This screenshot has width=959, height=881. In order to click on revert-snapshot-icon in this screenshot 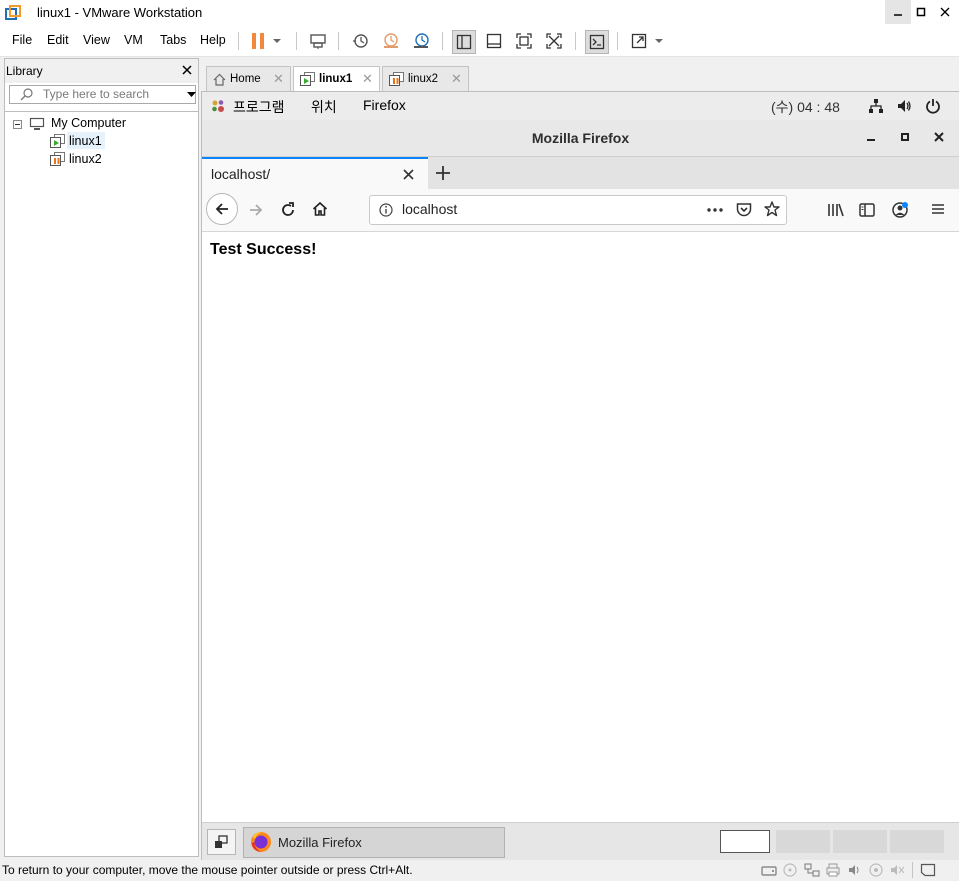, I will do `click(391, 41)`.